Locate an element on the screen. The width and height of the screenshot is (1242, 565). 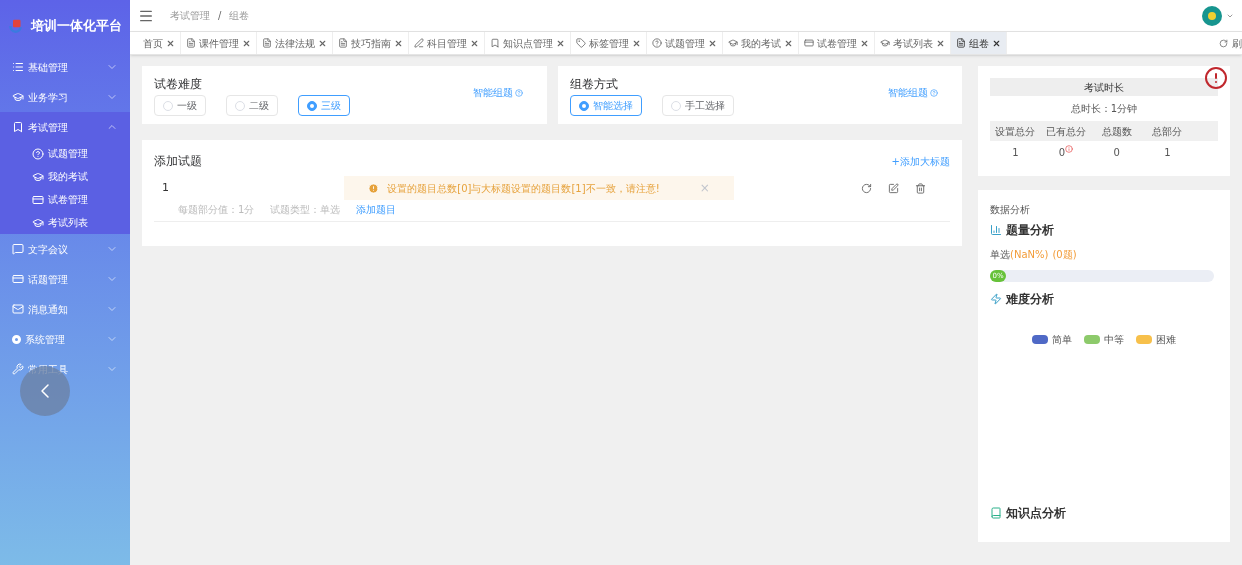
count-percent: (NaN%) is located at coordinates (1029, 255).